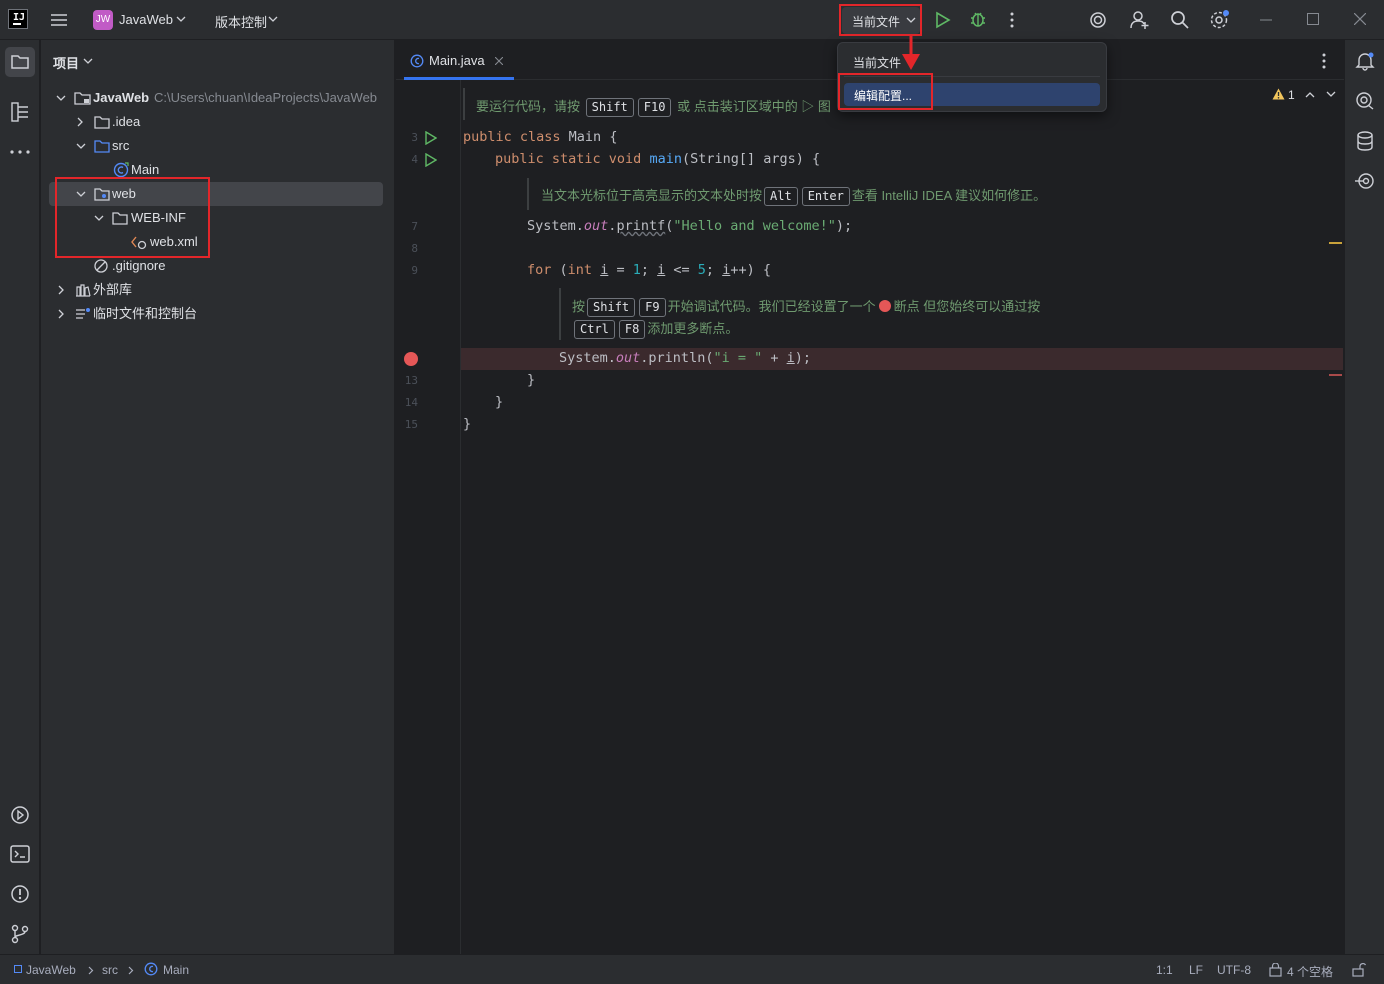 This screenshot has width=1384, height=984. I want to click on tab-options-icon, so click(1324, 61).